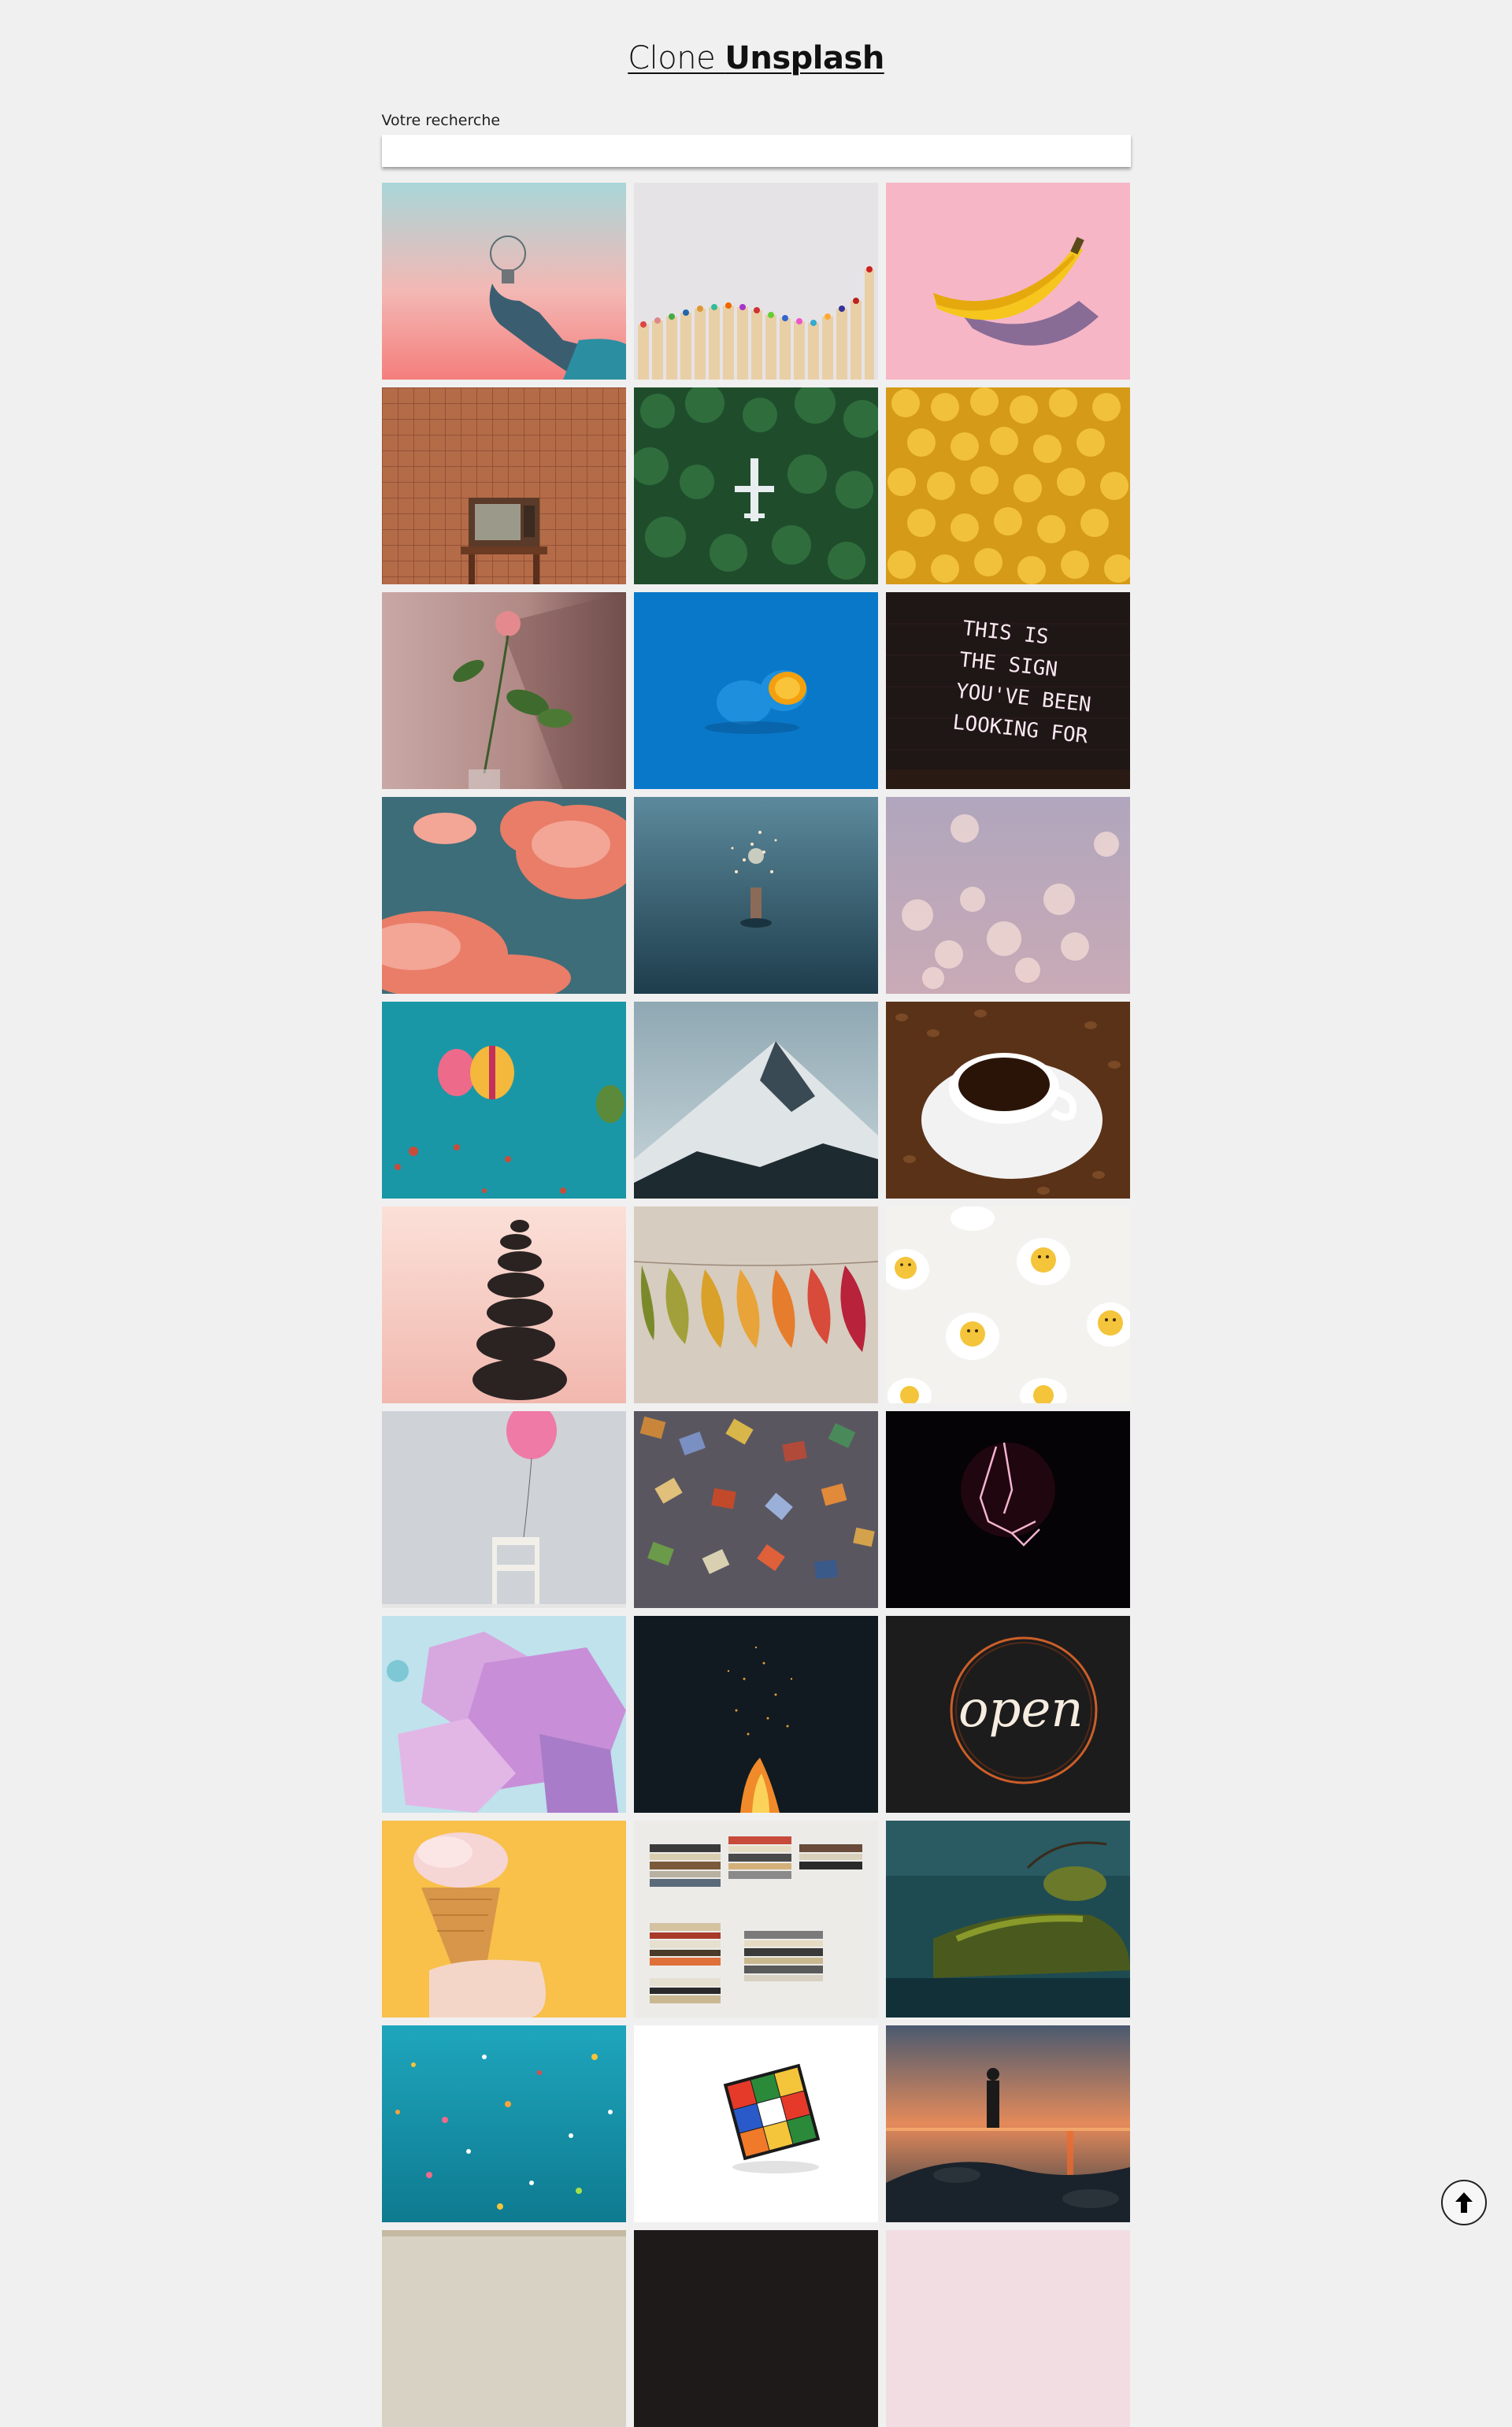 The height and width of the screenshot is (2427, 1512). Describe the element at coordinates (503, 1304) in the screenshot. I see `photo-stacked-stones` at that location.